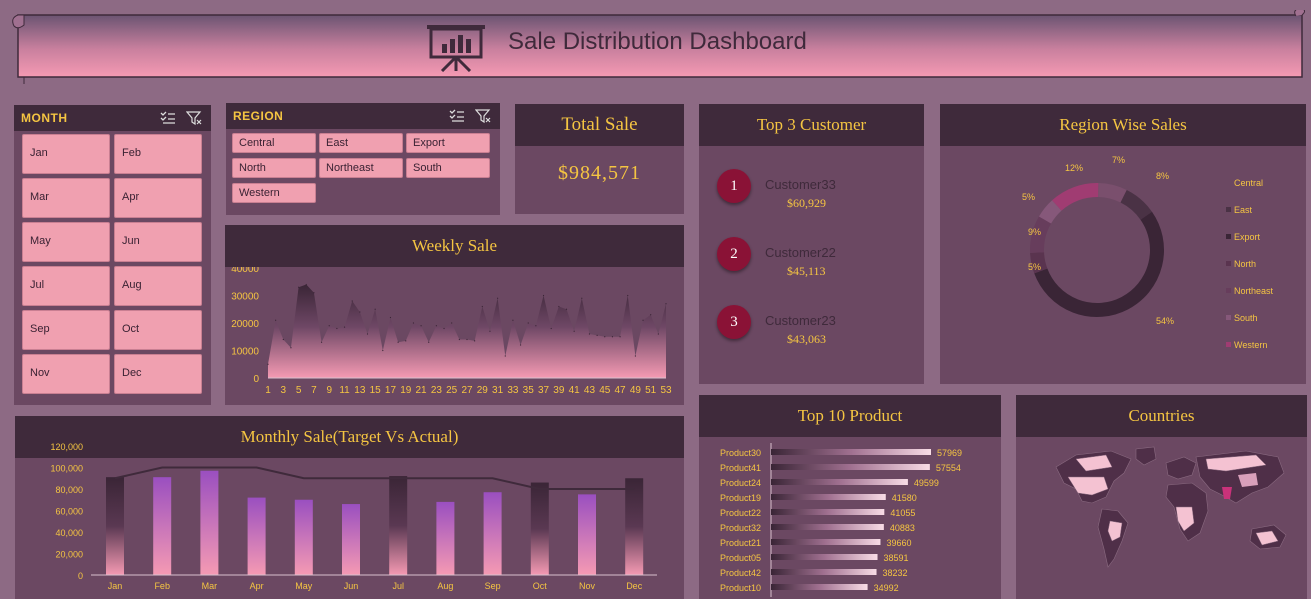 This screenshot has width=1311, height=599. What do you see at coordinates (651, 390) in the screenshot?
I see `x-tick-label: 51` at bounding box center [651, 390].